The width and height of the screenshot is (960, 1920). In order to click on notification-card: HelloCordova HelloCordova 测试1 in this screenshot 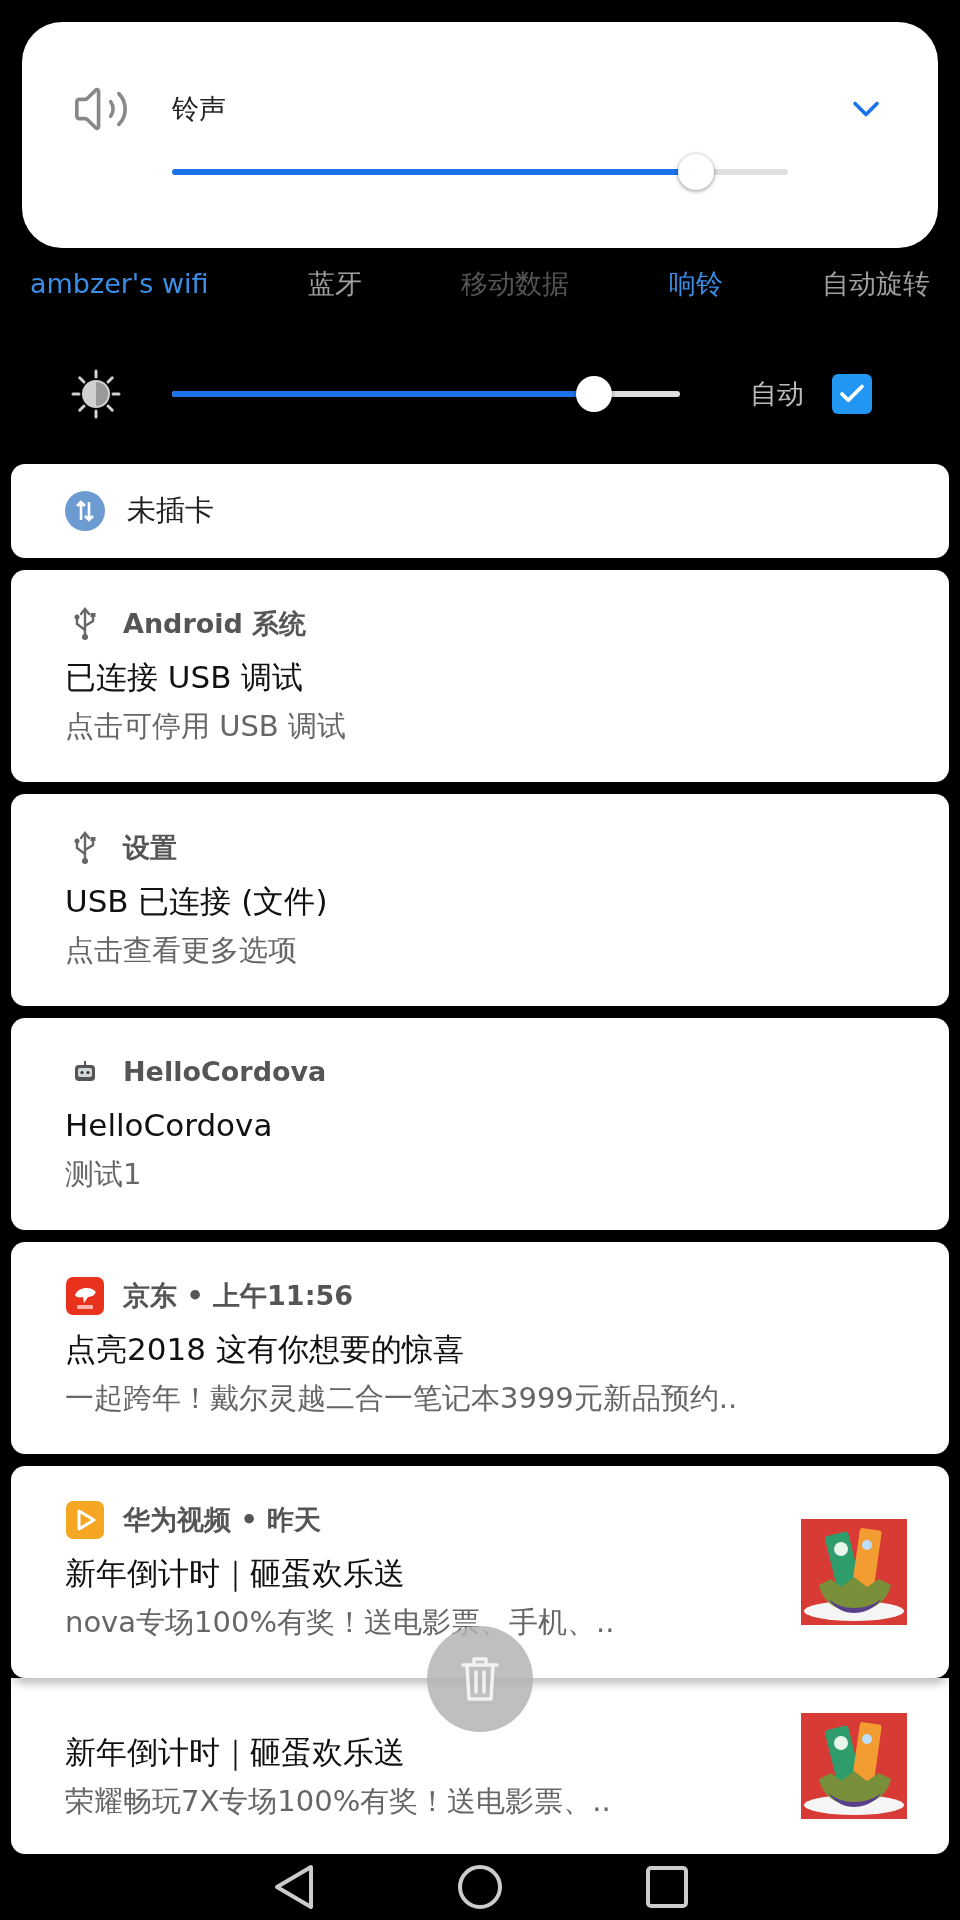, I will do `click(480, 1124)`.